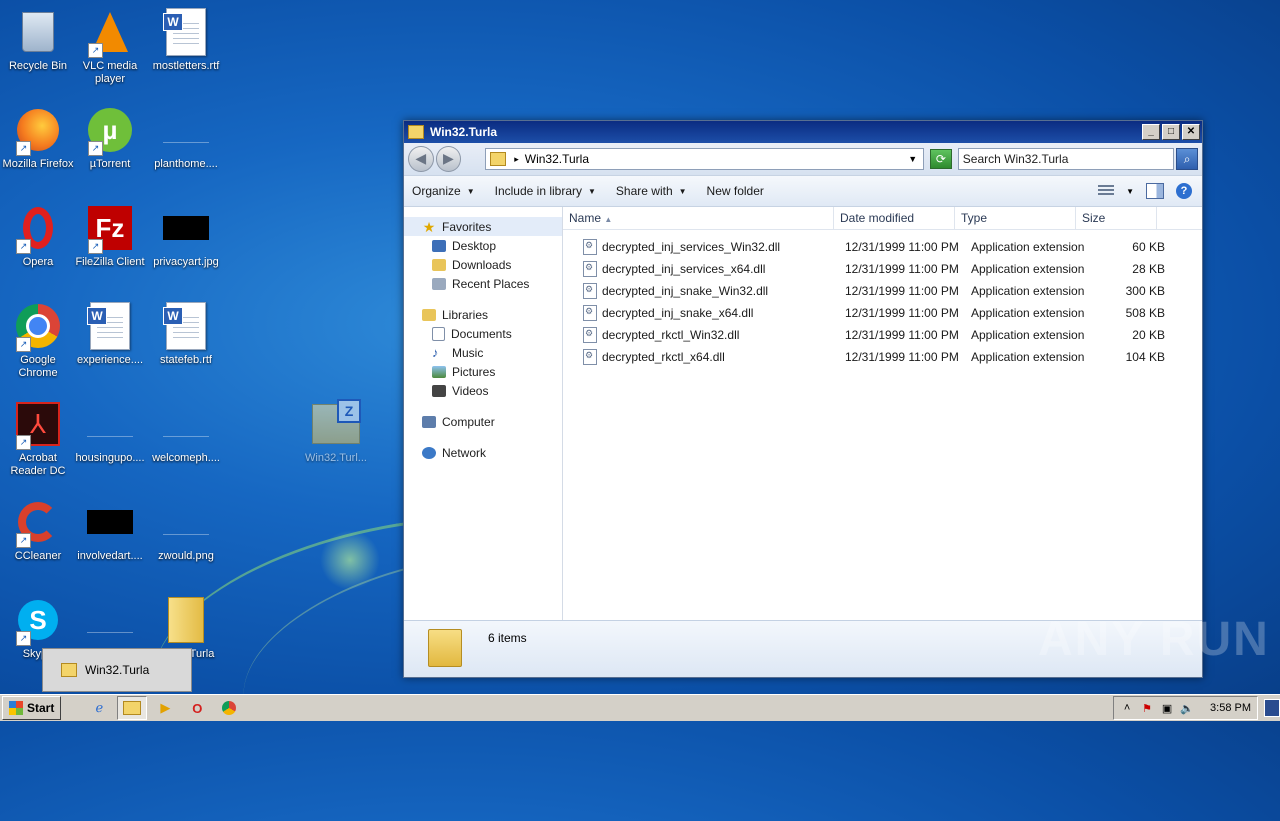 Image resolution: width=1280 pixels, height=821 pixels. Describe the element at coordinates (38, 425) in the screenshot. I see `acrobat-icon: ⅄ ↗` at that location.